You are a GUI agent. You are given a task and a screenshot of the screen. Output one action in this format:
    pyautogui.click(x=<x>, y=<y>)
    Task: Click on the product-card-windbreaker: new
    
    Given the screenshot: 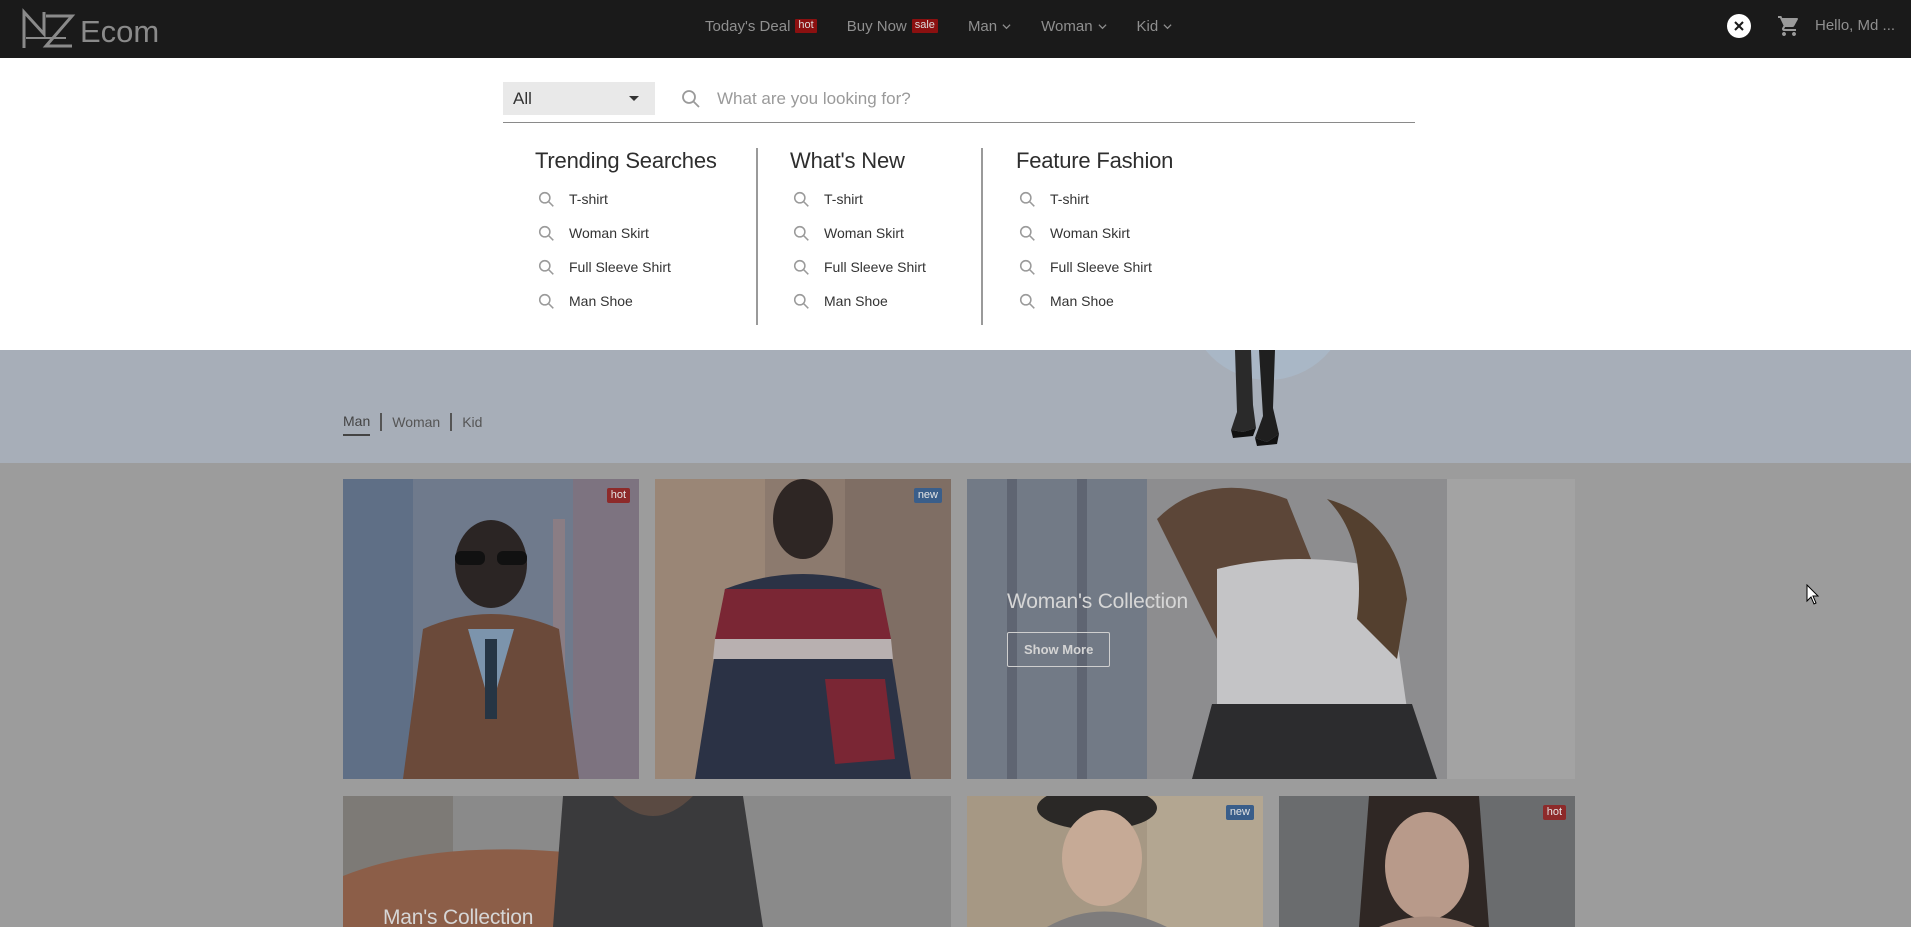 What is the action you would take?
    pyautogui.click(x=803, y=629)
    